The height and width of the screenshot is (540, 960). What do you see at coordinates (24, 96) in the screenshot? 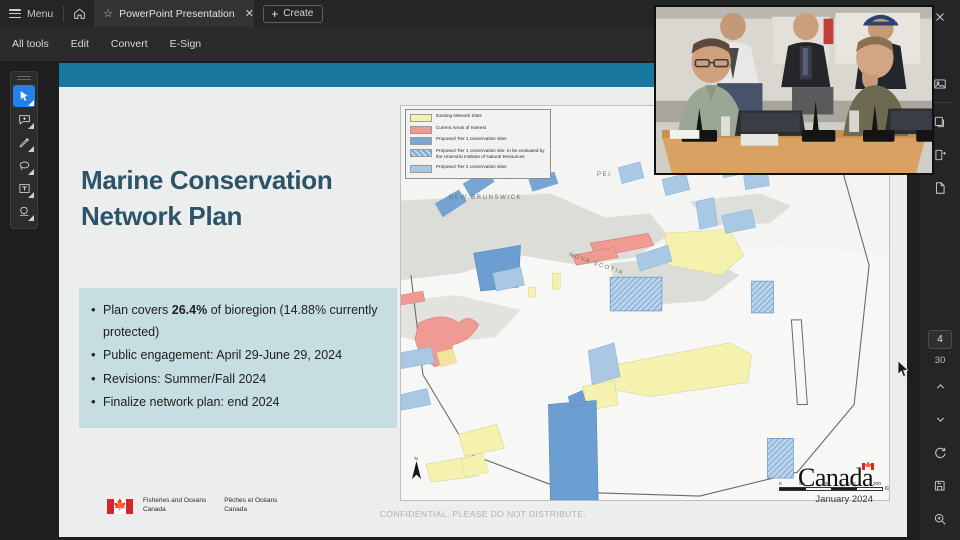
I see `select-tool` at bounding box center [24, 96].